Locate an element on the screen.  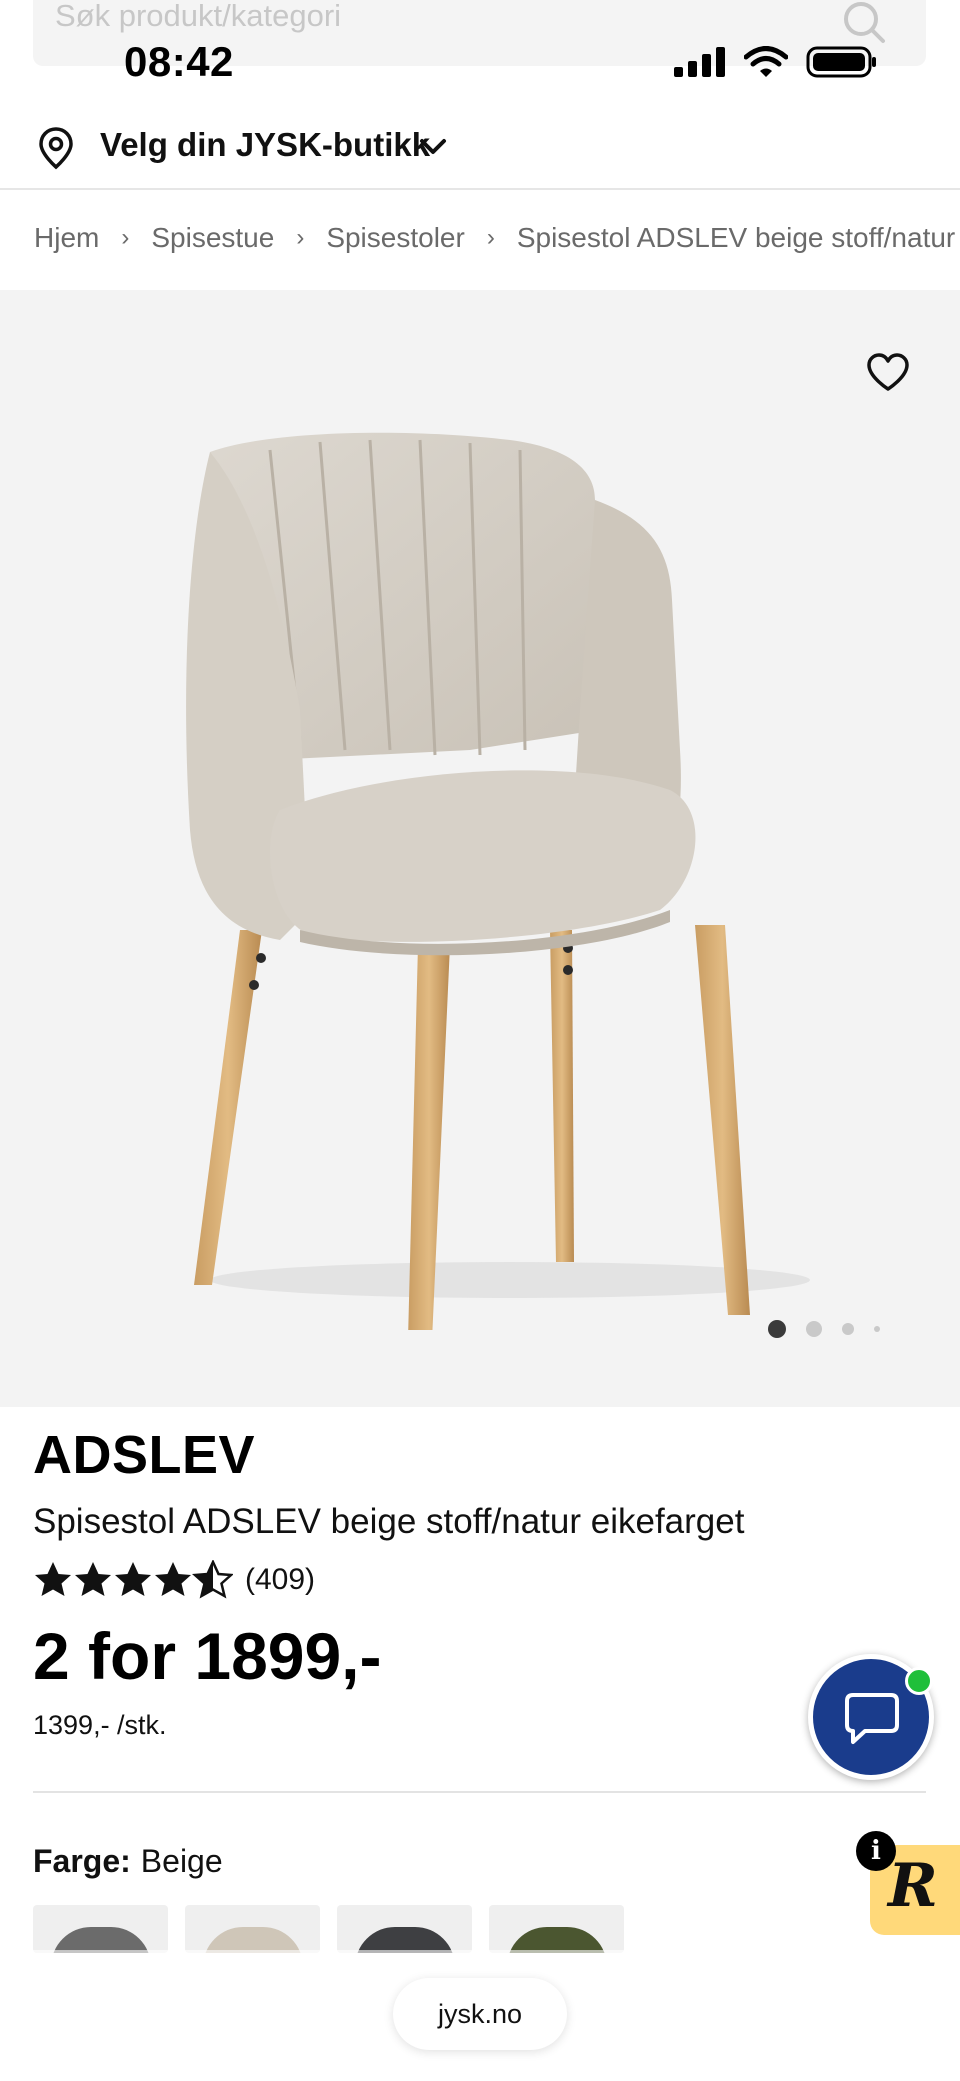
product-rating: (409) is located at coordinates (174, 1580).